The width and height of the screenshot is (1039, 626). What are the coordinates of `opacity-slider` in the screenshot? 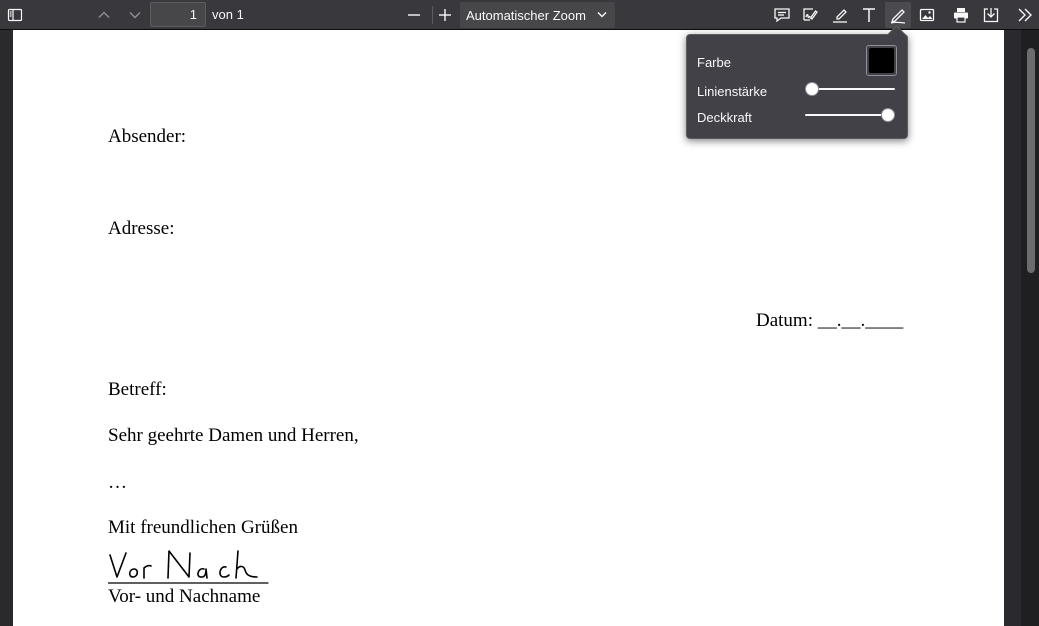 It's located at (850, 115).